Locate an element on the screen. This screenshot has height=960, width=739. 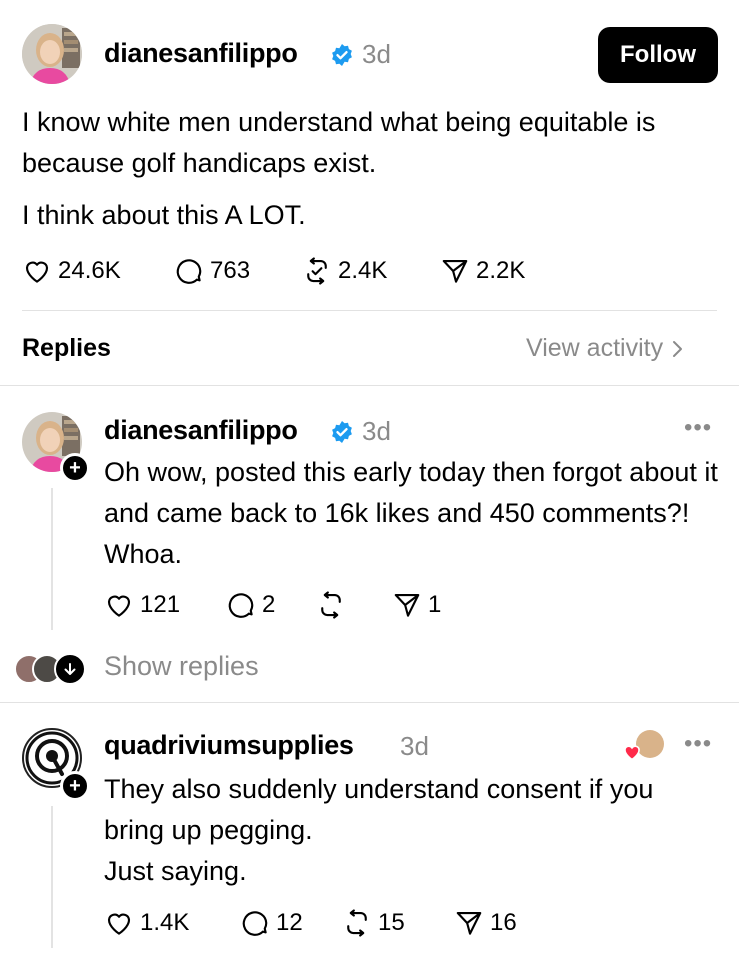
post-repost-button: 2.4K is located at coordinates (344, 271).